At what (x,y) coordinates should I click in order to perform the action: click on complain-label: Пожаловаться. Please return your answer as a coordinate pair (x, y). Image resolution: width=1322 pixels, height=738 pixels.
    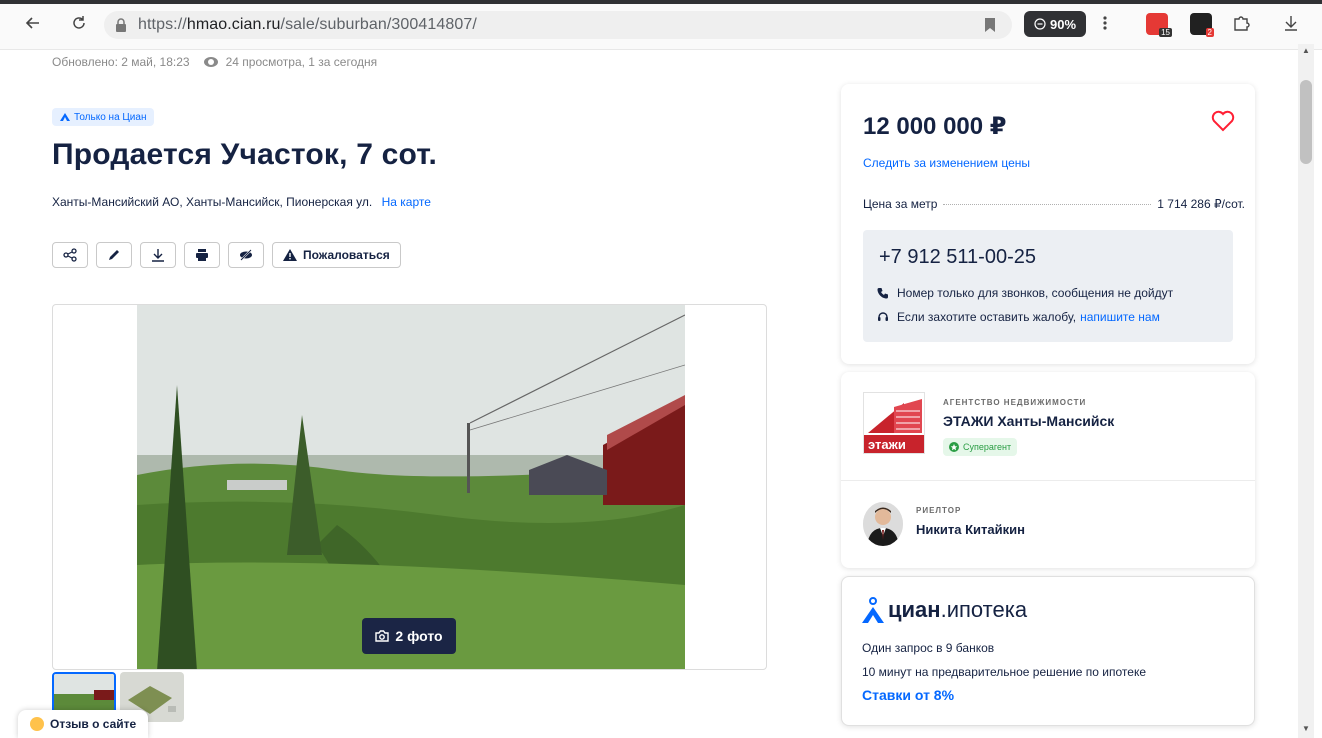
    Looking at the image, I should click on (346, 255).